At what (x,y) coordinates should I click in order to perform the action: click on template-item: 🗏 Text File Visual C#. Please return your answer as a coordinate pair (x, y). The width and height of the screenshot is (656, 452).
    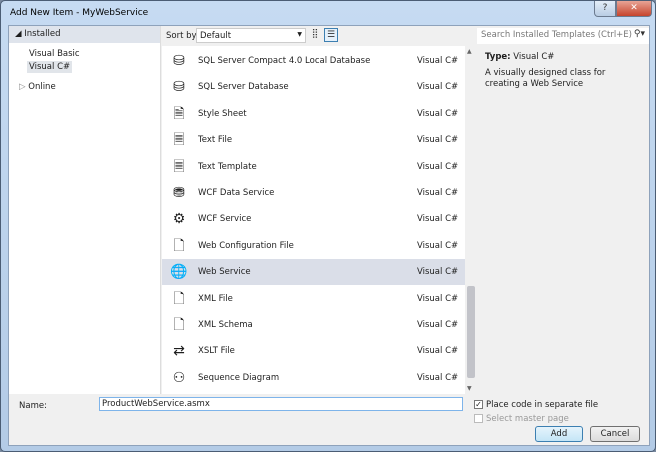
    Looking at the image, I should click on (313, 140).